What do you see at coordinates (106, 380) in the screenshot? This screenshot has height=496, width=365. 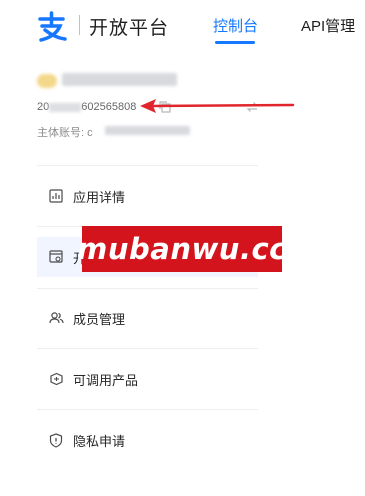 I see `menu-label: 可调用产品` at bounding box center [106, 380].